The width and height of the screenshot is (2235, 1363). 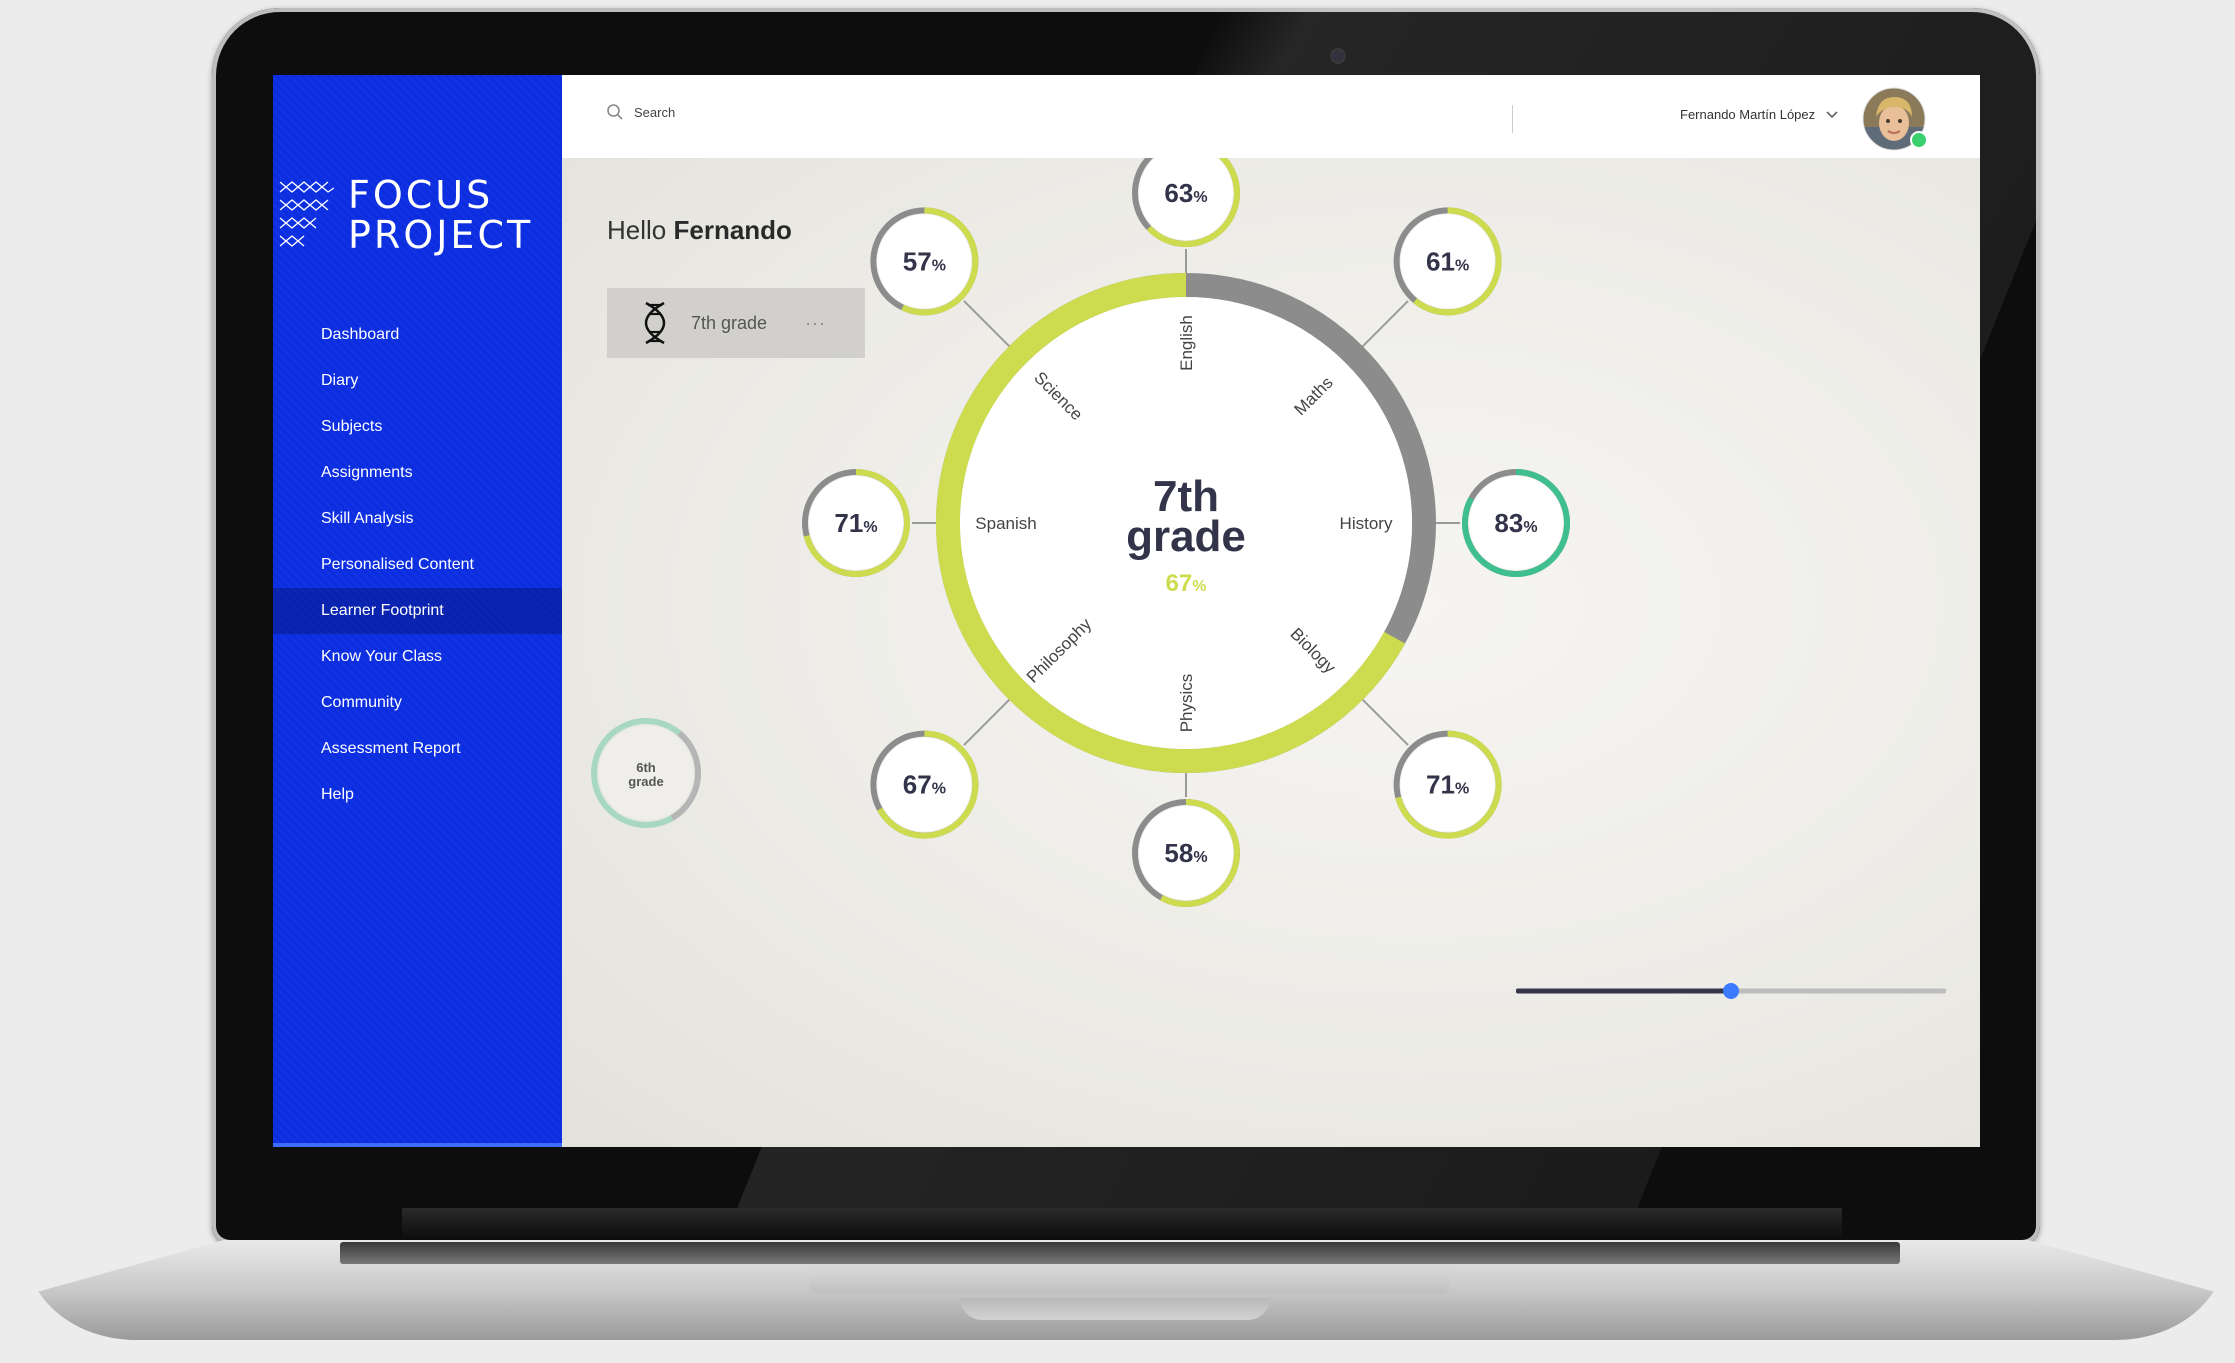 What do you see at coordinates (1919, 140) in the screenshot?
I see `online-status-dot` at bounding box center [1919, 140].